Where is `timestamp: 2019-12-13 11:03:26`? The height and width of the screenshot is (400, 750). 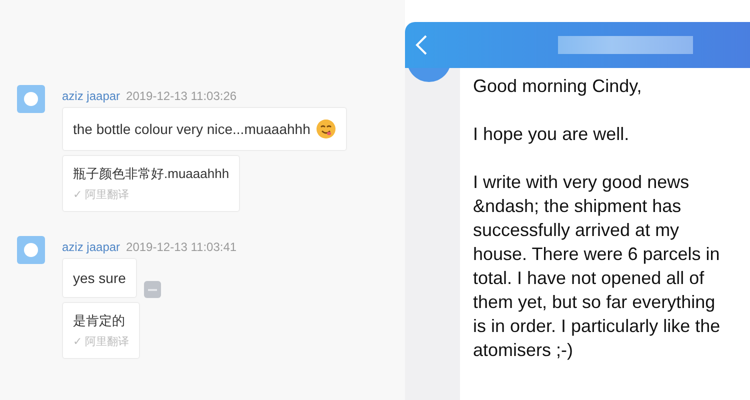
timestamp: 2019-12-13 11:03:26 is located at coordinates (181, 96).